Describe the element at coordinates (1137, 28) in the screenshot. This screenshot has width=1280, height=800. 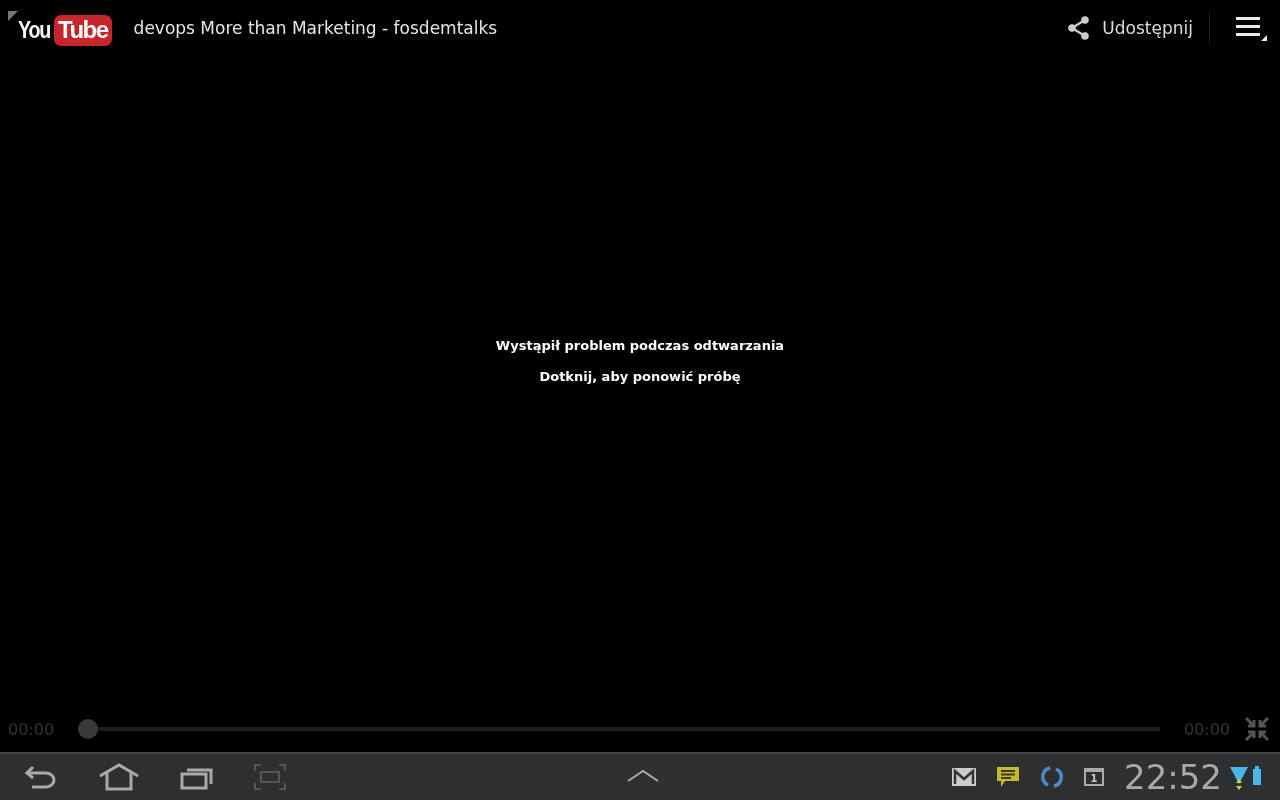
I see `share-button: Udostępnij` at that location.